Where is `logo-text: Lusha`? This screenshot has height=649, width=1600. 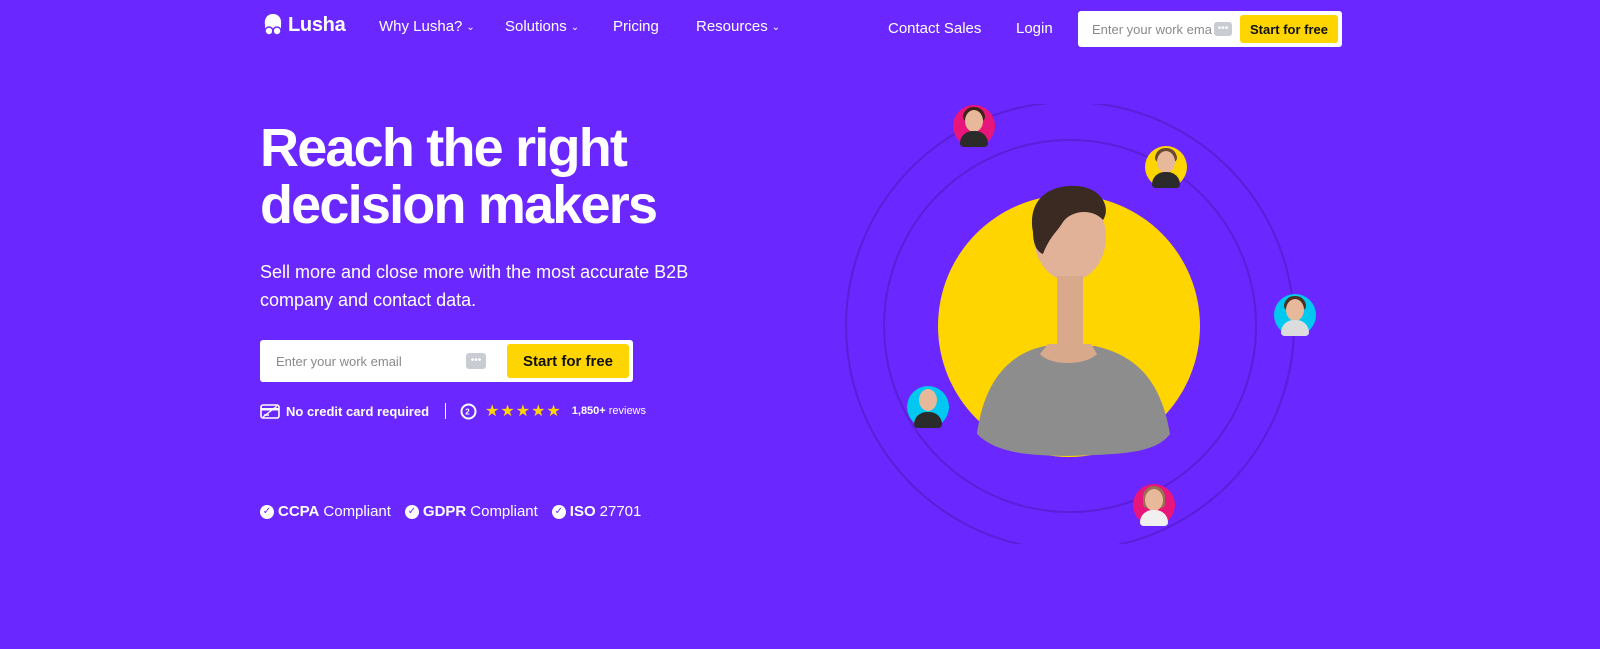
logo-text: Lusha is located at coordinates (317, 24).